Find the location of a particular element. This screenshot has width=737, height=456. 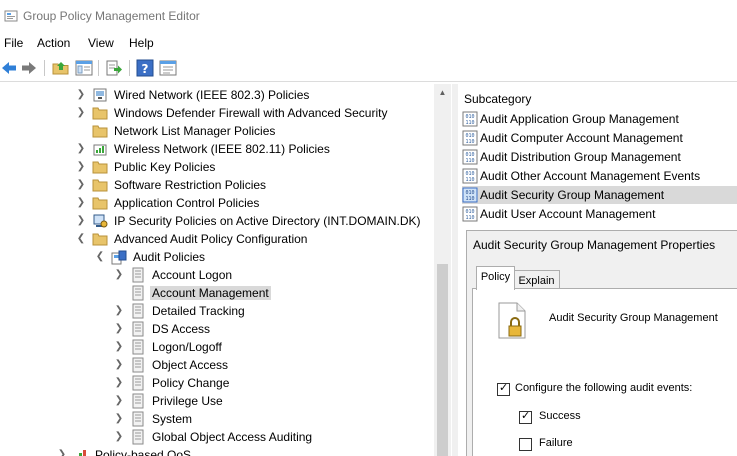

tab-policy: Policy is located at coordinates (495, 278).